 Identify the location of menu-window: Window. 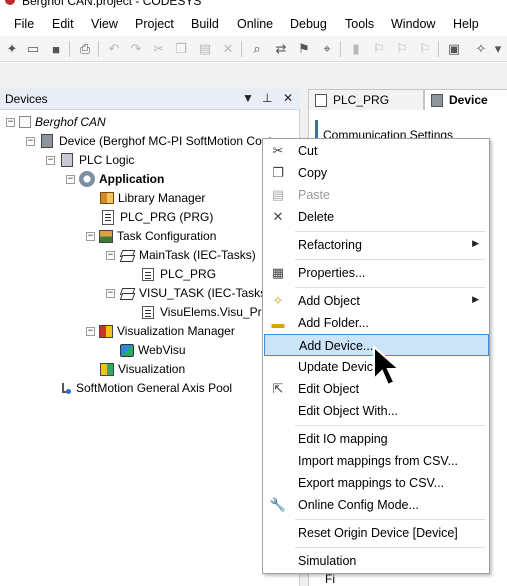
(413, 24).